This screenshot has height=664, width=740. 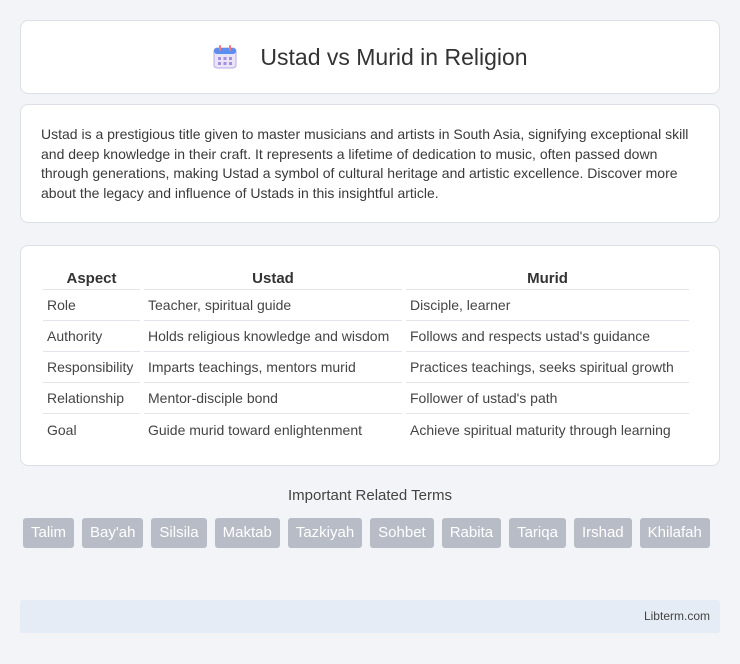 I want to click on table-cell: Disciple, learner, so click(x=547, y=305).